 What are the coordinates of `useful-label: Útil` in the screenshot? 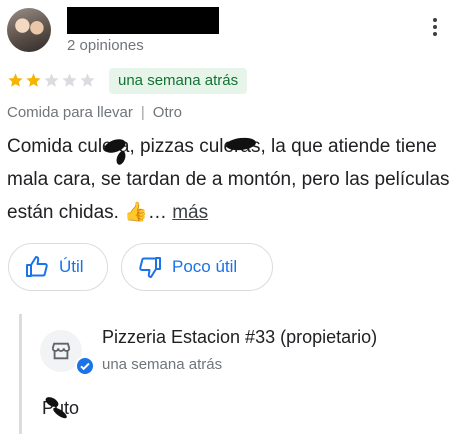 It's located at (71, 266).